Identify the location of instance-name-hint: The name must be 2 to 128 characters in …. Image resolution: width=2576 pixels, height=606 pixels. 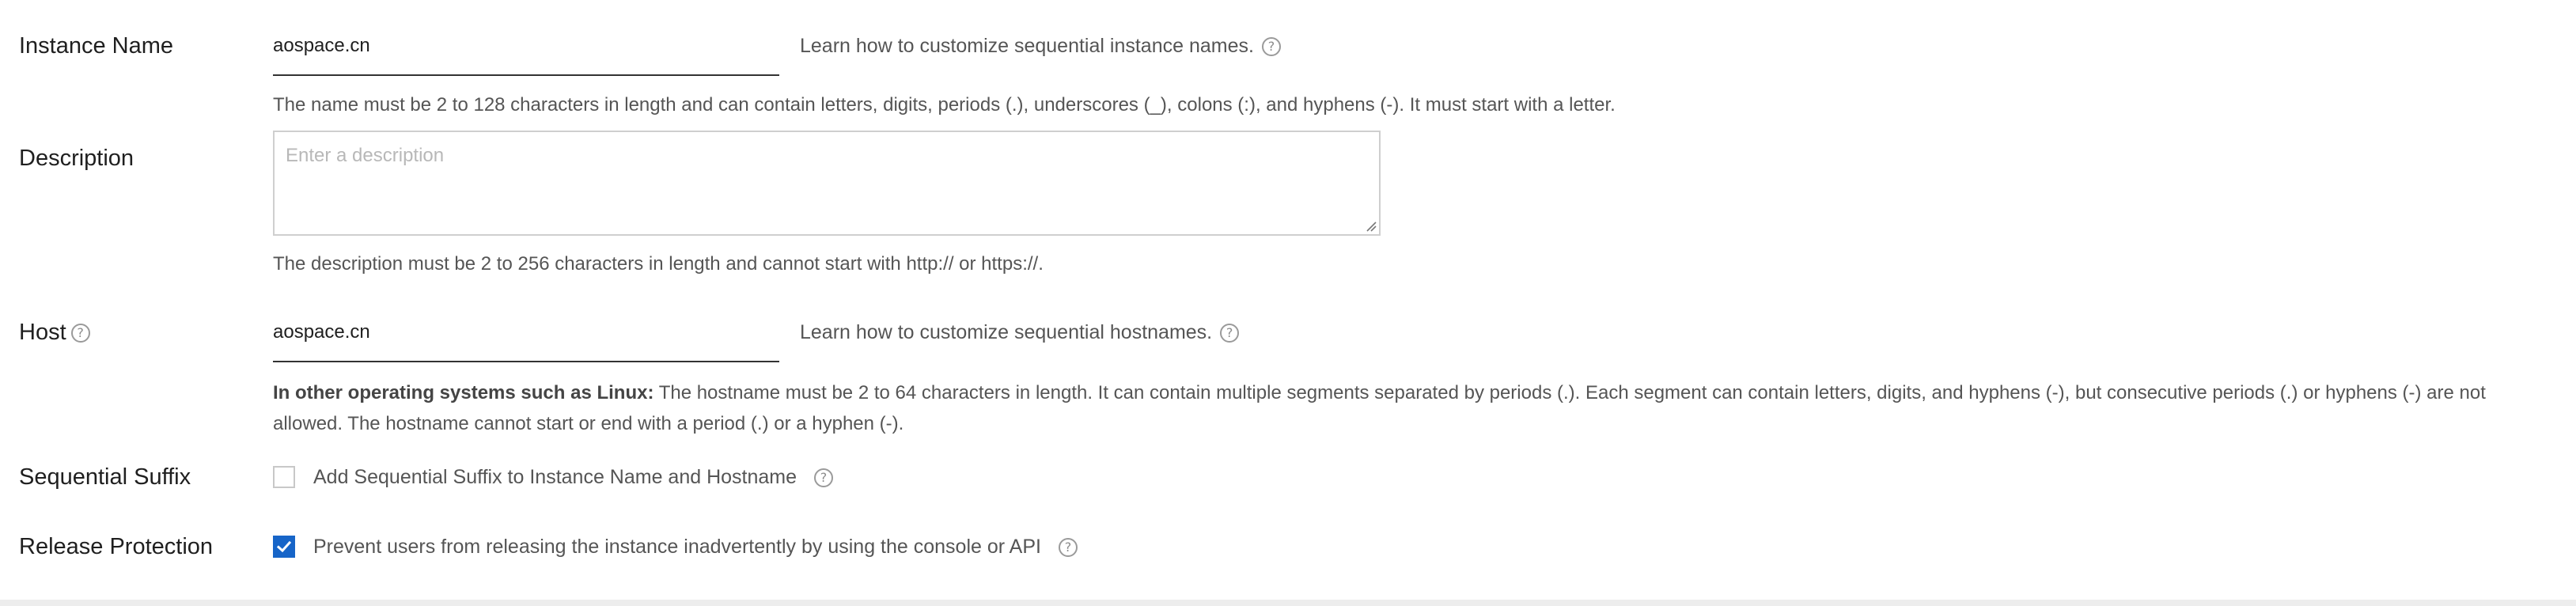
(944, 105).